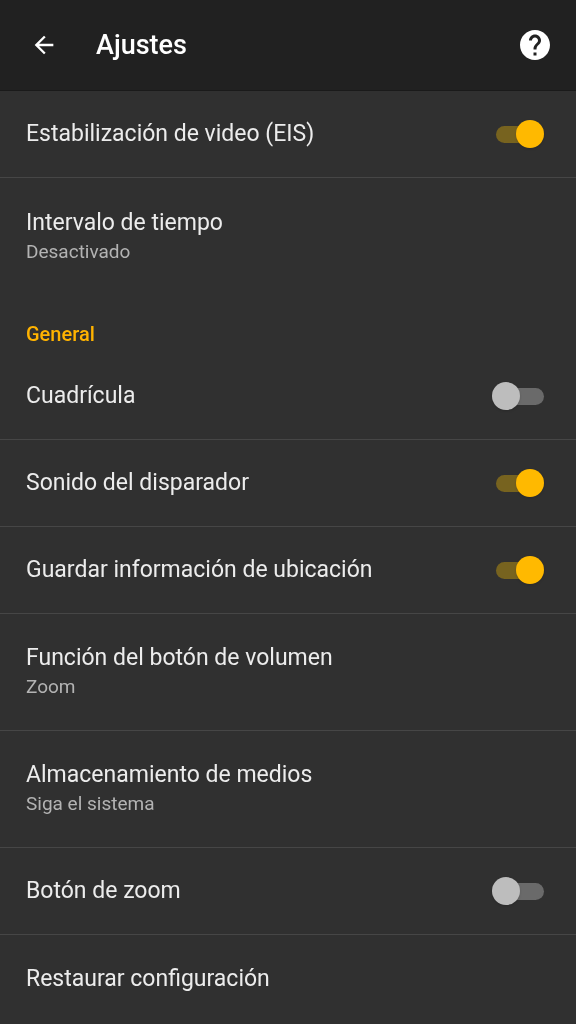  I want to click on settings-row: Cuadrícula, so click(288, 396).